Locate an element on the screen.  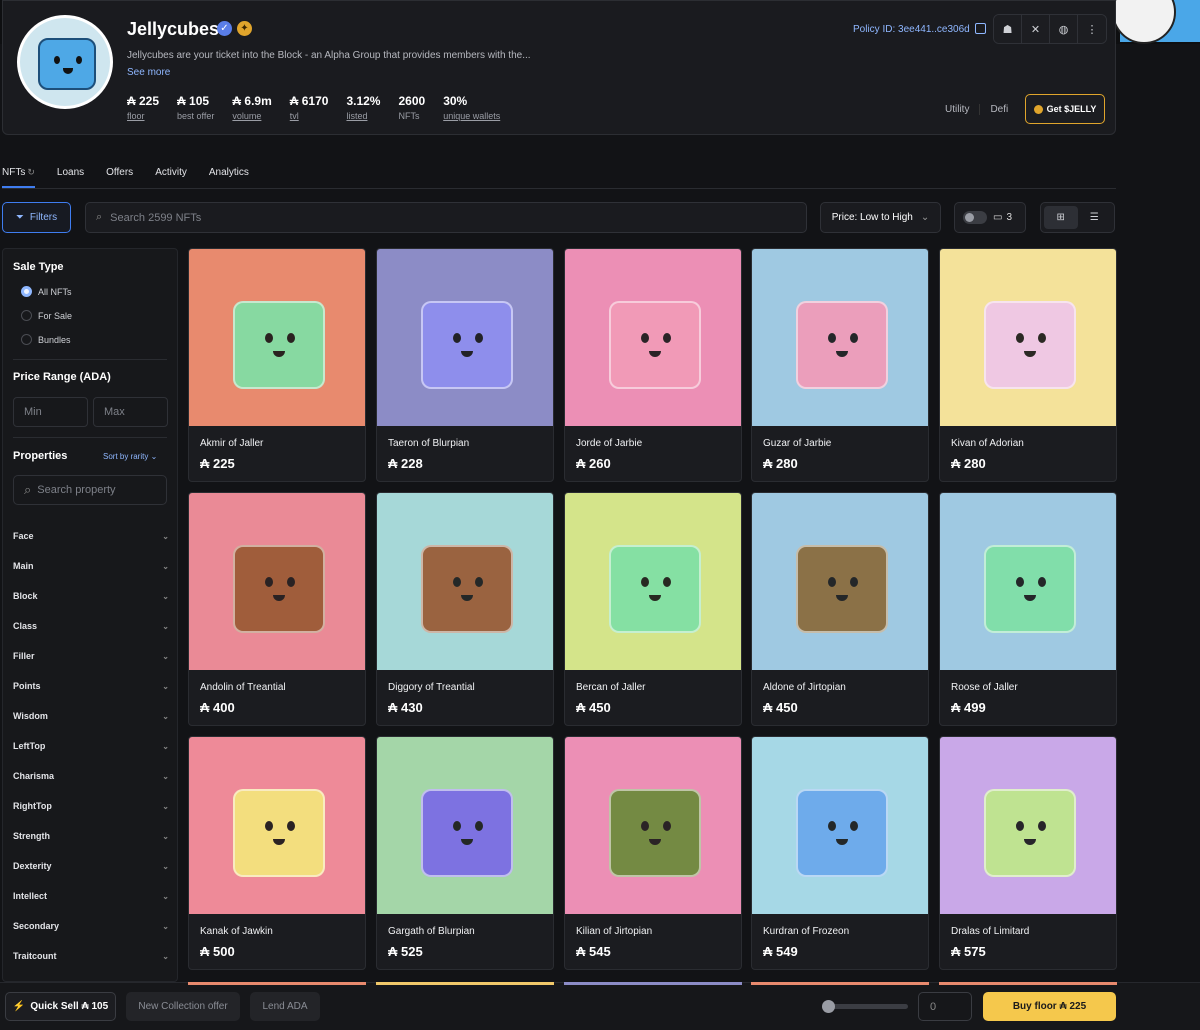
nft-card: Akmir of Jaller ₳ 225 is located at coordinates (277, 365).